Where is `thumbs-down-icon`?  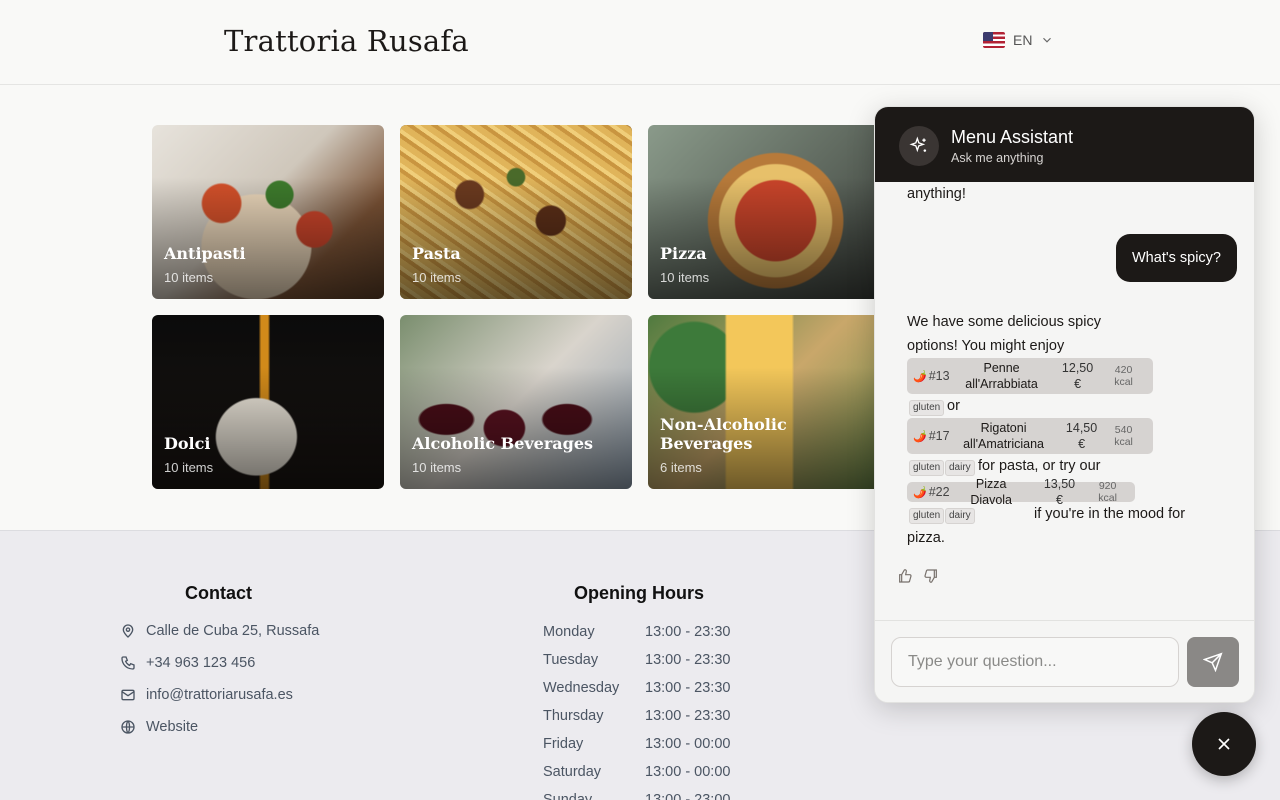
thumbs-down-icon is located at coordinates (931, 576).